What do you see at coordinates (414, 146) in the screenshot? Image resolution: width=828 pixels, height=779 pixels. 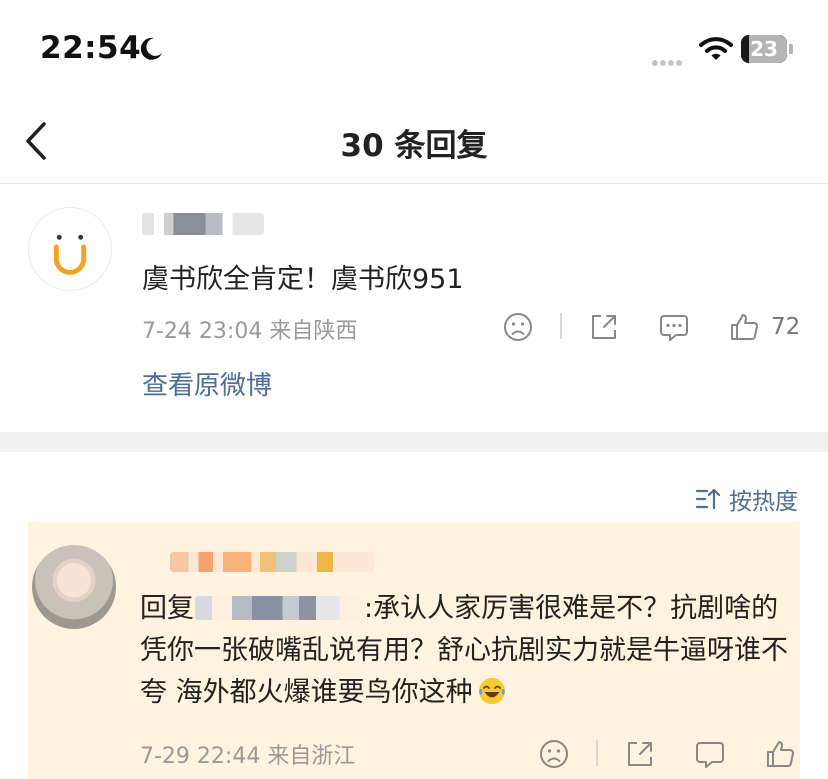 I see `page-title: 30 条回复` at bounding box center [414, 146].